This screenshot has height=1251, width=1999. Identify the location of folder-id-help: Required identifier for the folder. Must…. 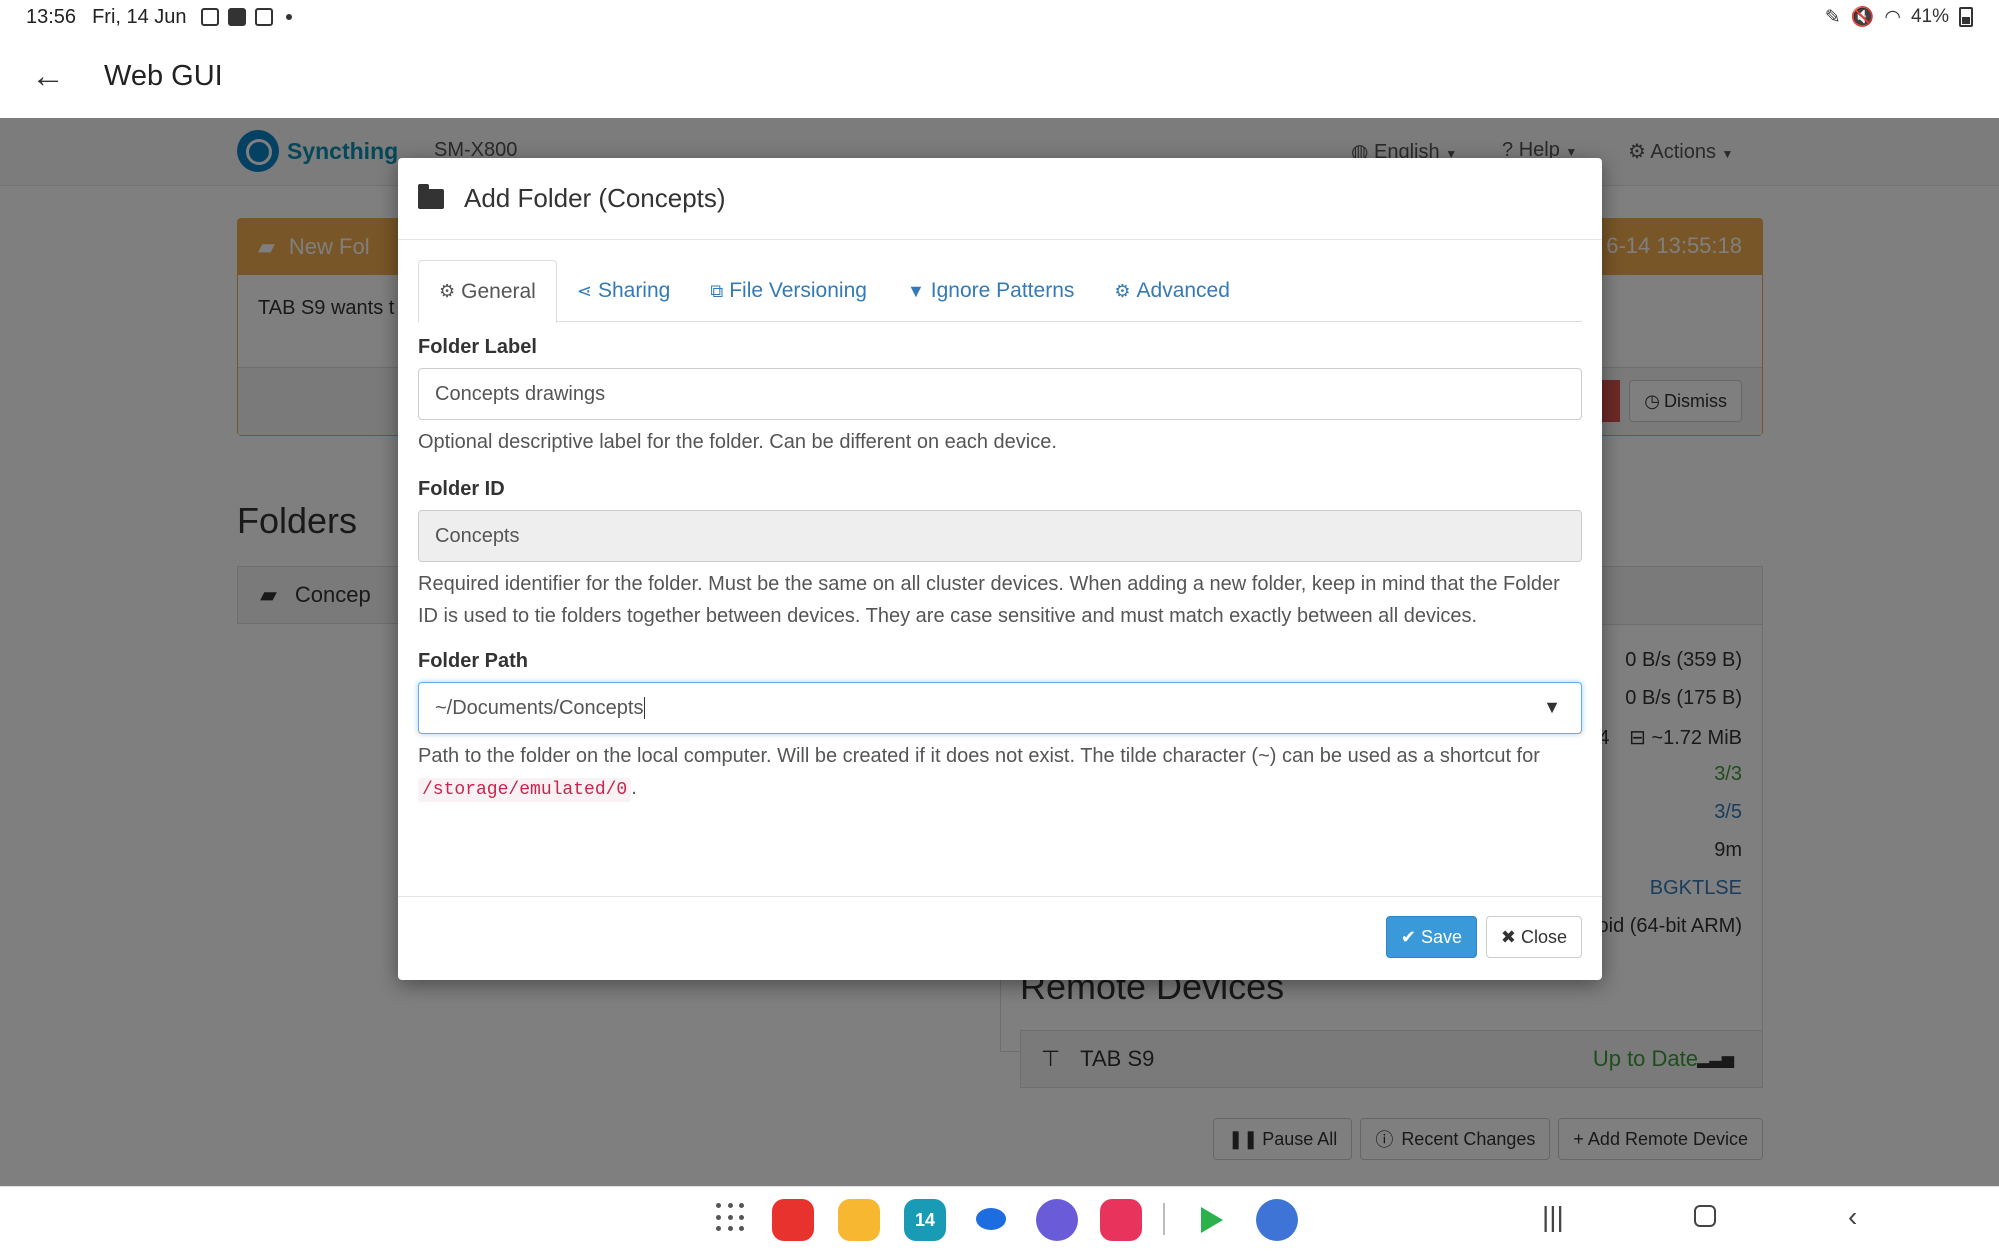
(989, 600).